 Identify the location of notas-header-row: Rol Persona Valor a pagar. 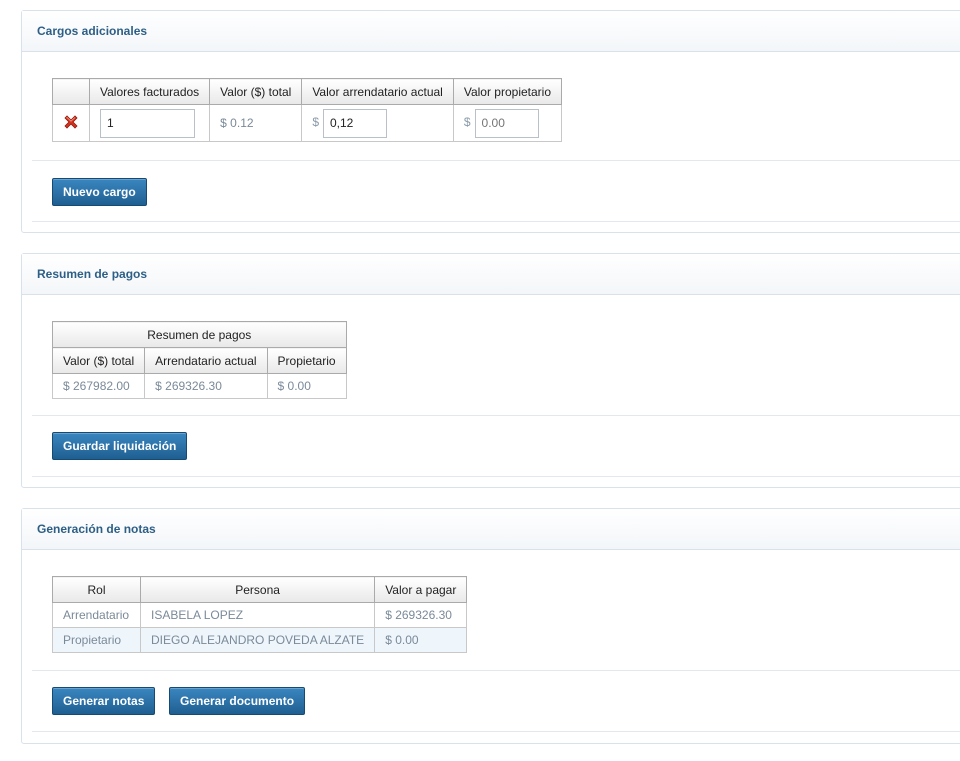
(260, 589).